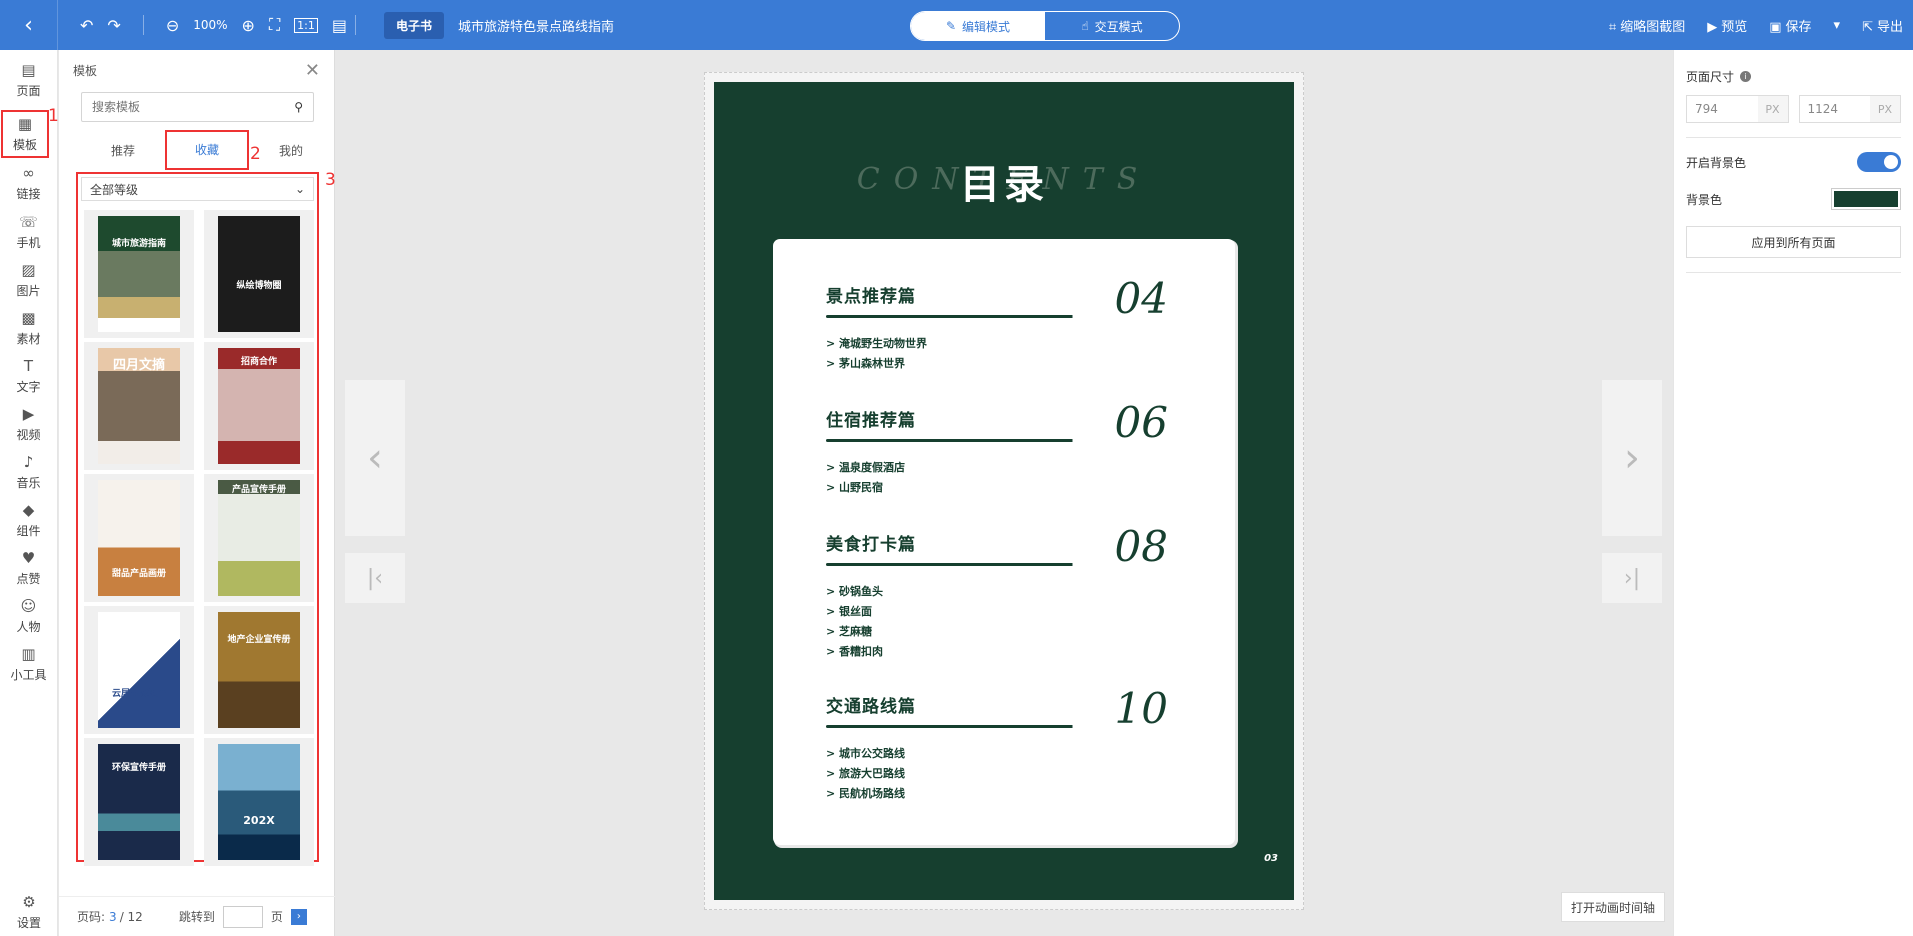 The width and height of the screenshot is (1913, 936). What do you see at coordinates (413, 25) in the screenshot?
I see `doc-type-badge: 电子书` at bounding box center [413, 25].